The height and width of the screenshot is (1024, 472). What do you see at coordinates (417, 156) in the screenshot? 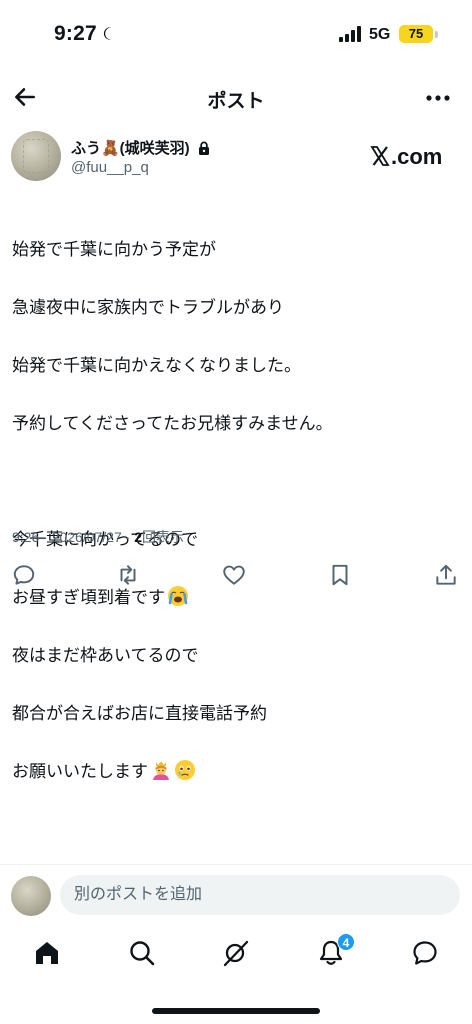
I see `x-logo-text: .com` at bounding box center [417, 156].